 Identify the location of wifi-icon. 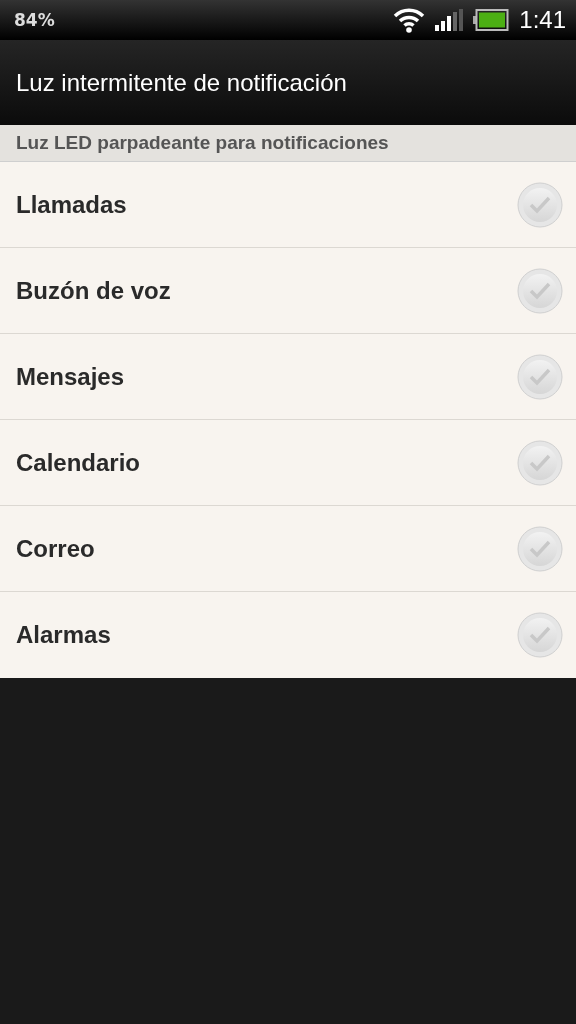
(409, 20).